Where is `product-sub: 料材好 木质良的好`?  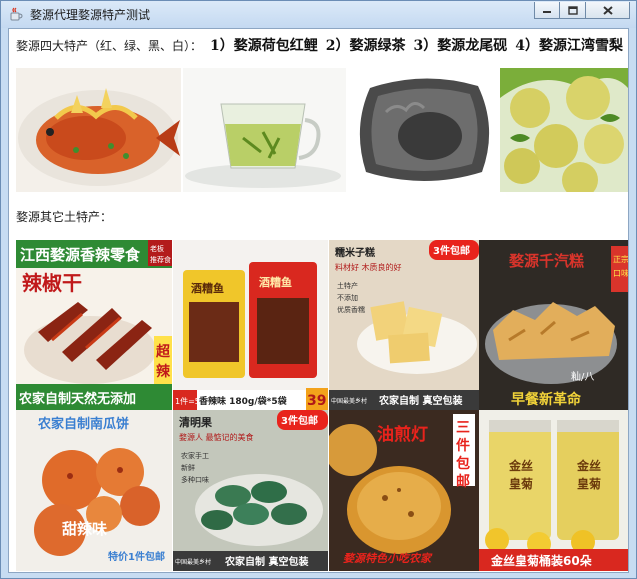
product-sub: 料材好 木质良的好 is located at coordinates (368, 267).